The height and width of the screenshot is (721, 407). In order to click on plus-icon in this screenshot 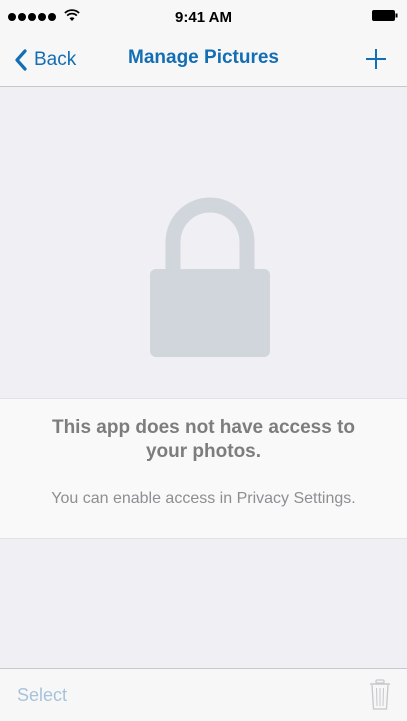, I will do `click(376, 59)`.